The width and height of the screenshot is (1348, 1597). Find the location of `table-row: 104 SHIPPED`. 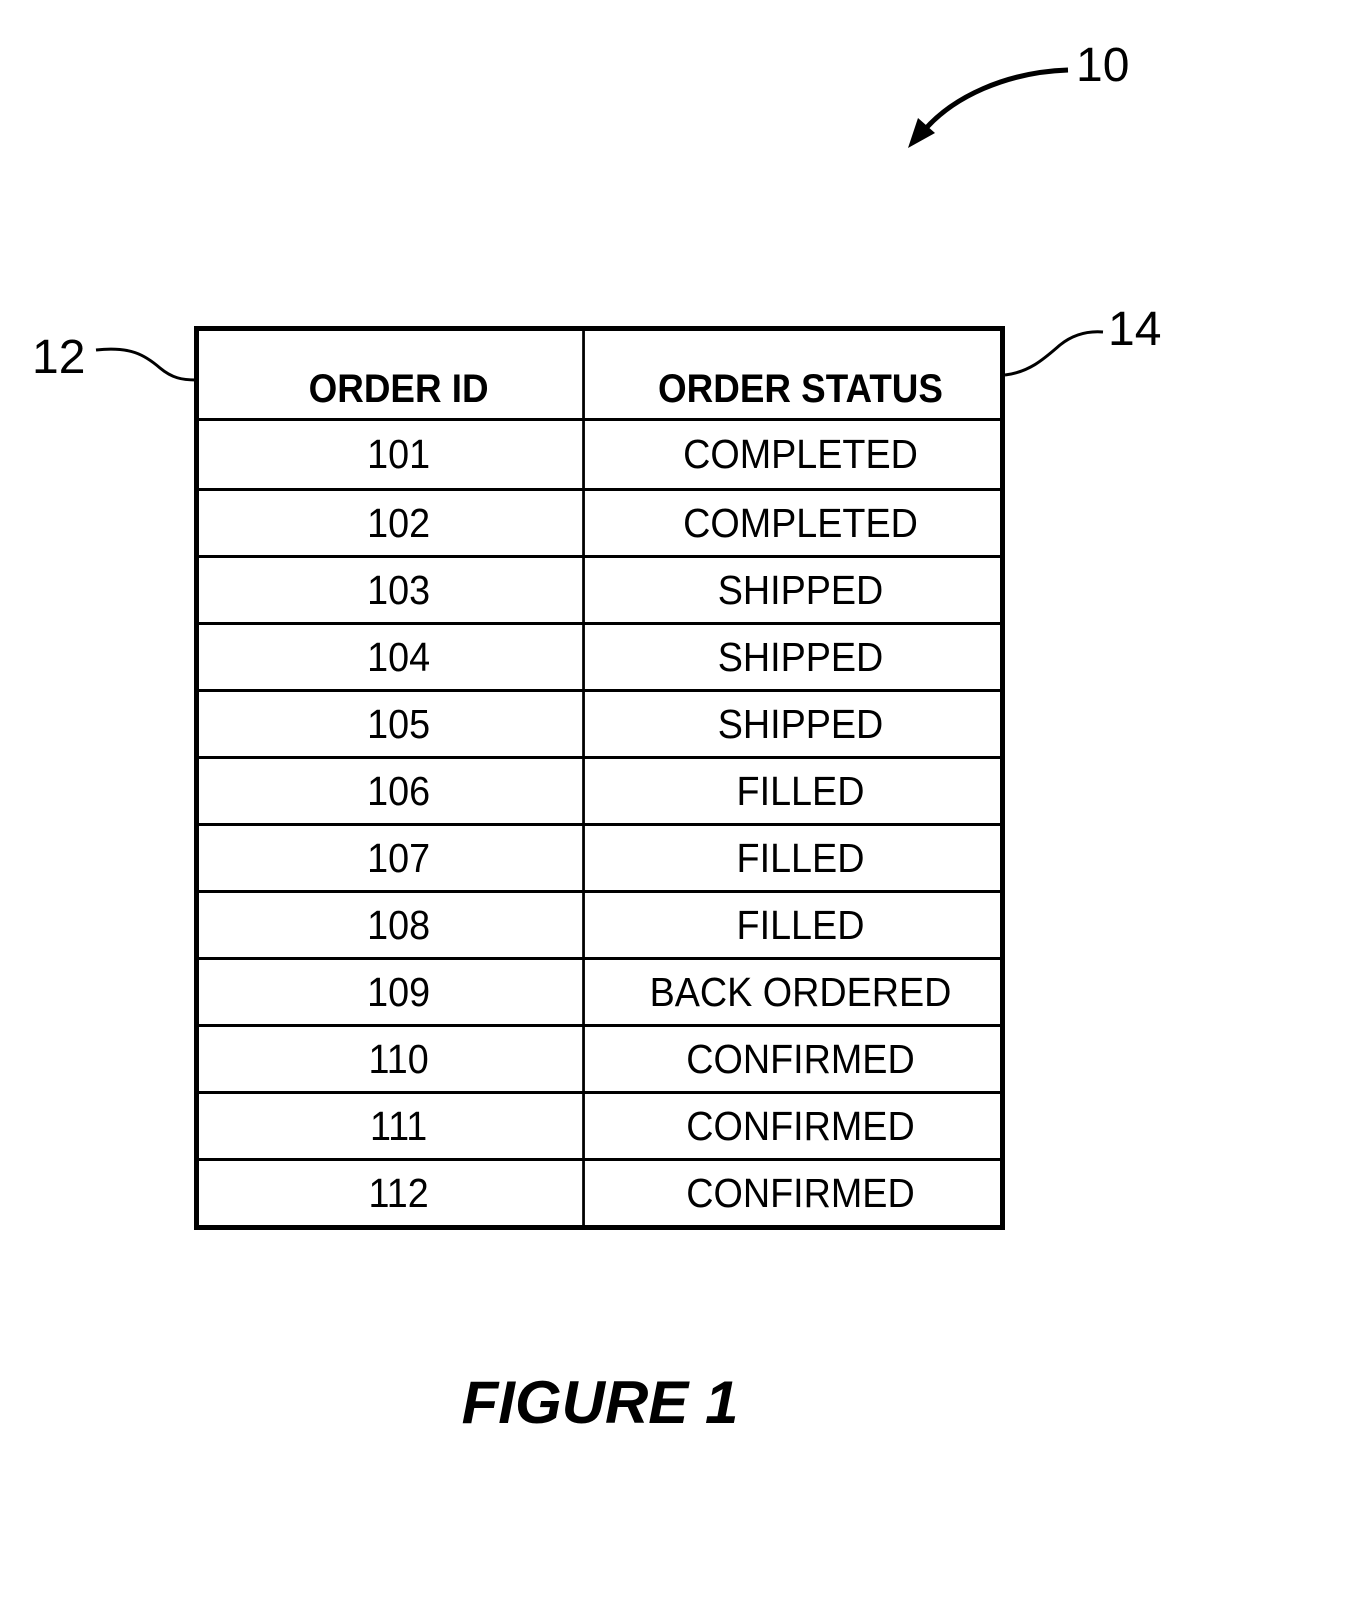

table-row: 104 SHIPPED is located at coordinates (599, 655).